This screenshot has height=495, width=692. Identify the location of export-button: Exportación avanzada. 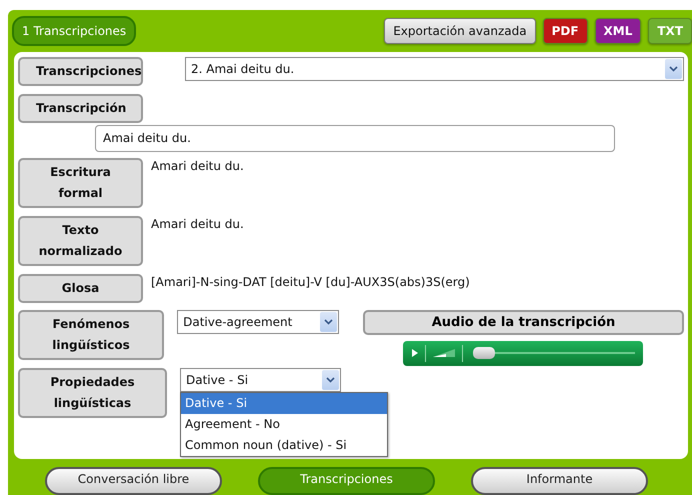
(460, 31).